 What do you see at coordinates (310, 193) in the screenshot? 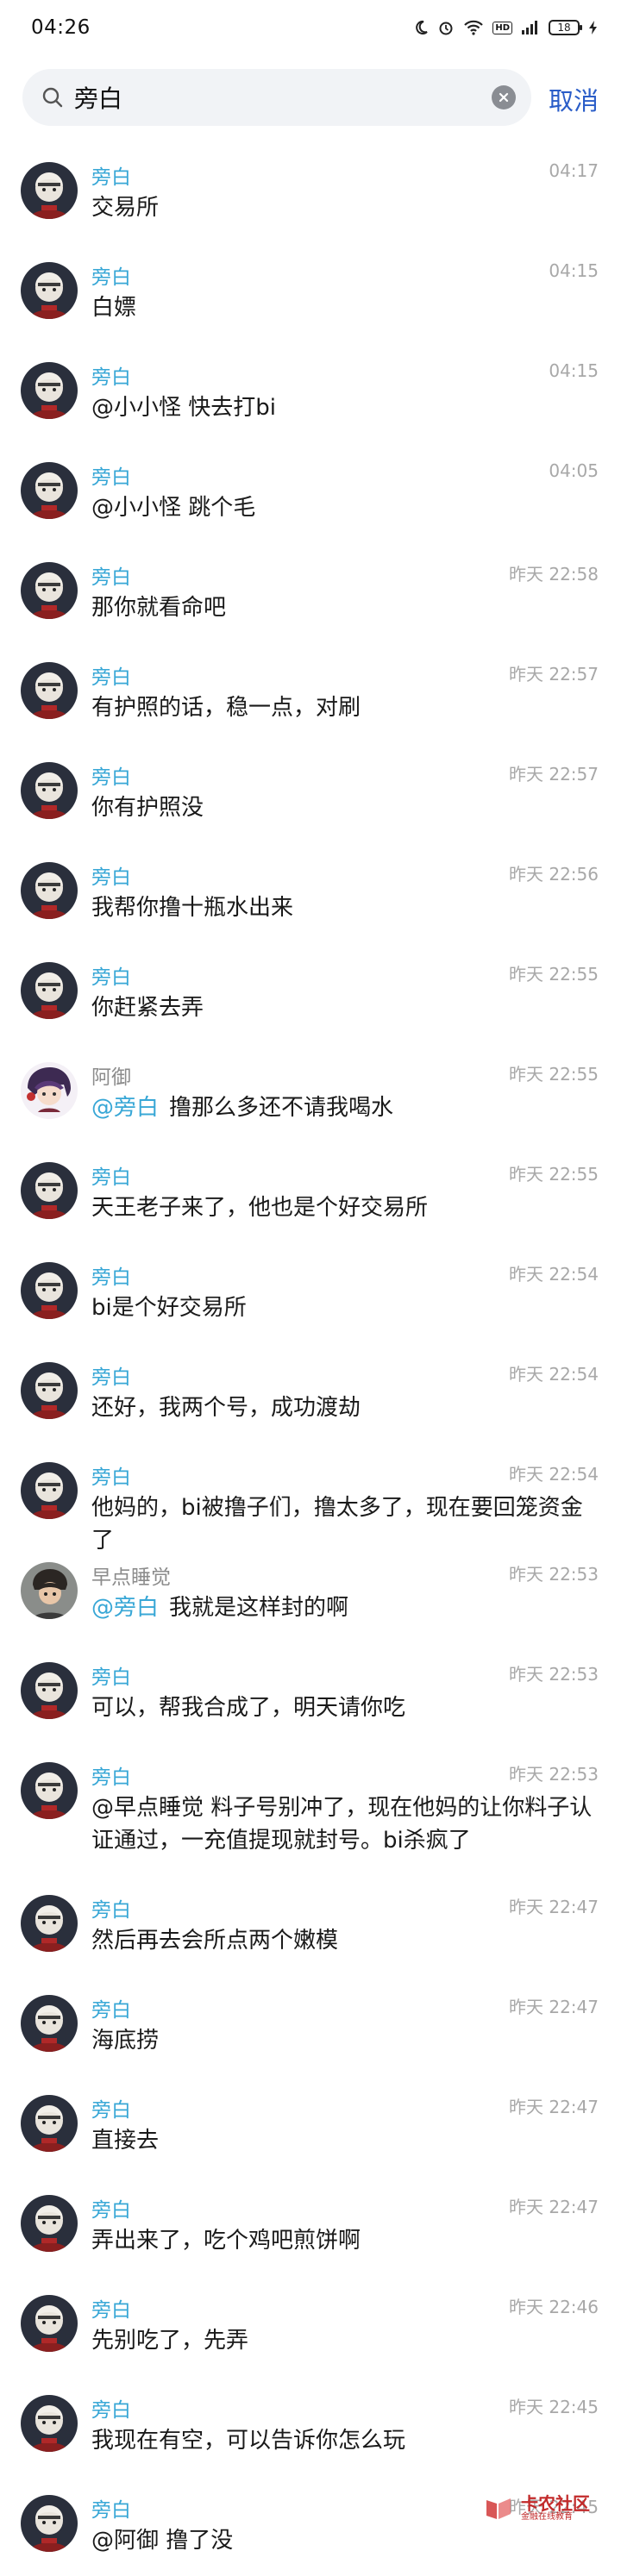
I see `result-item: 旁白 04:17 交易所` at bounding box center [310, 193].